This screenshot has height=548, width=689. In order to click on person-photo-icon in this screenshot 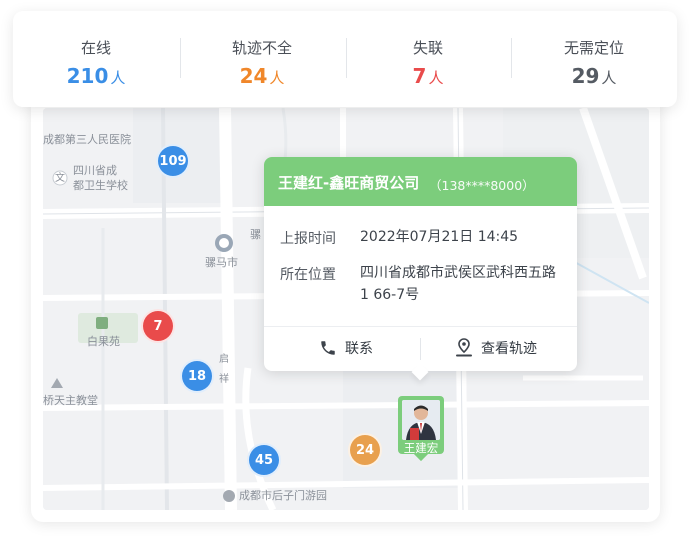, I will do `click(421, 420)`.